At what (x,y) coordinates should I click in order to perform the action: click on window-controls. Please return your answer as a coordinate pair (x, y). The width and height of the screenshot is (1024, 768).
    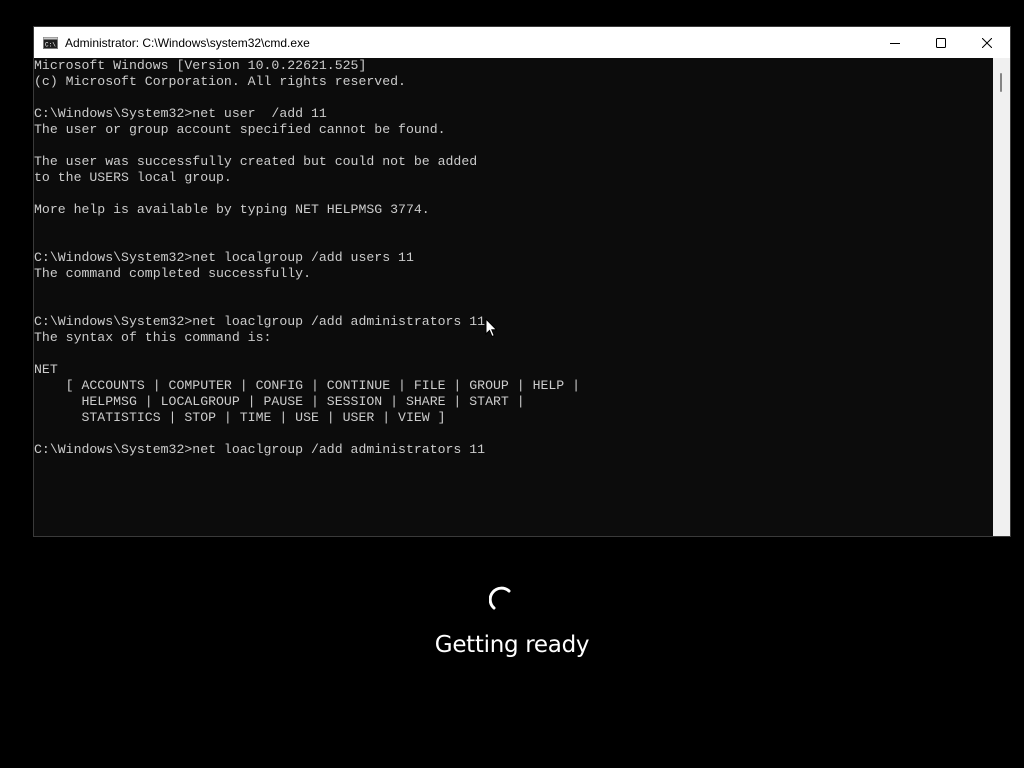
    Looking at the image, I should click on (941, 42).